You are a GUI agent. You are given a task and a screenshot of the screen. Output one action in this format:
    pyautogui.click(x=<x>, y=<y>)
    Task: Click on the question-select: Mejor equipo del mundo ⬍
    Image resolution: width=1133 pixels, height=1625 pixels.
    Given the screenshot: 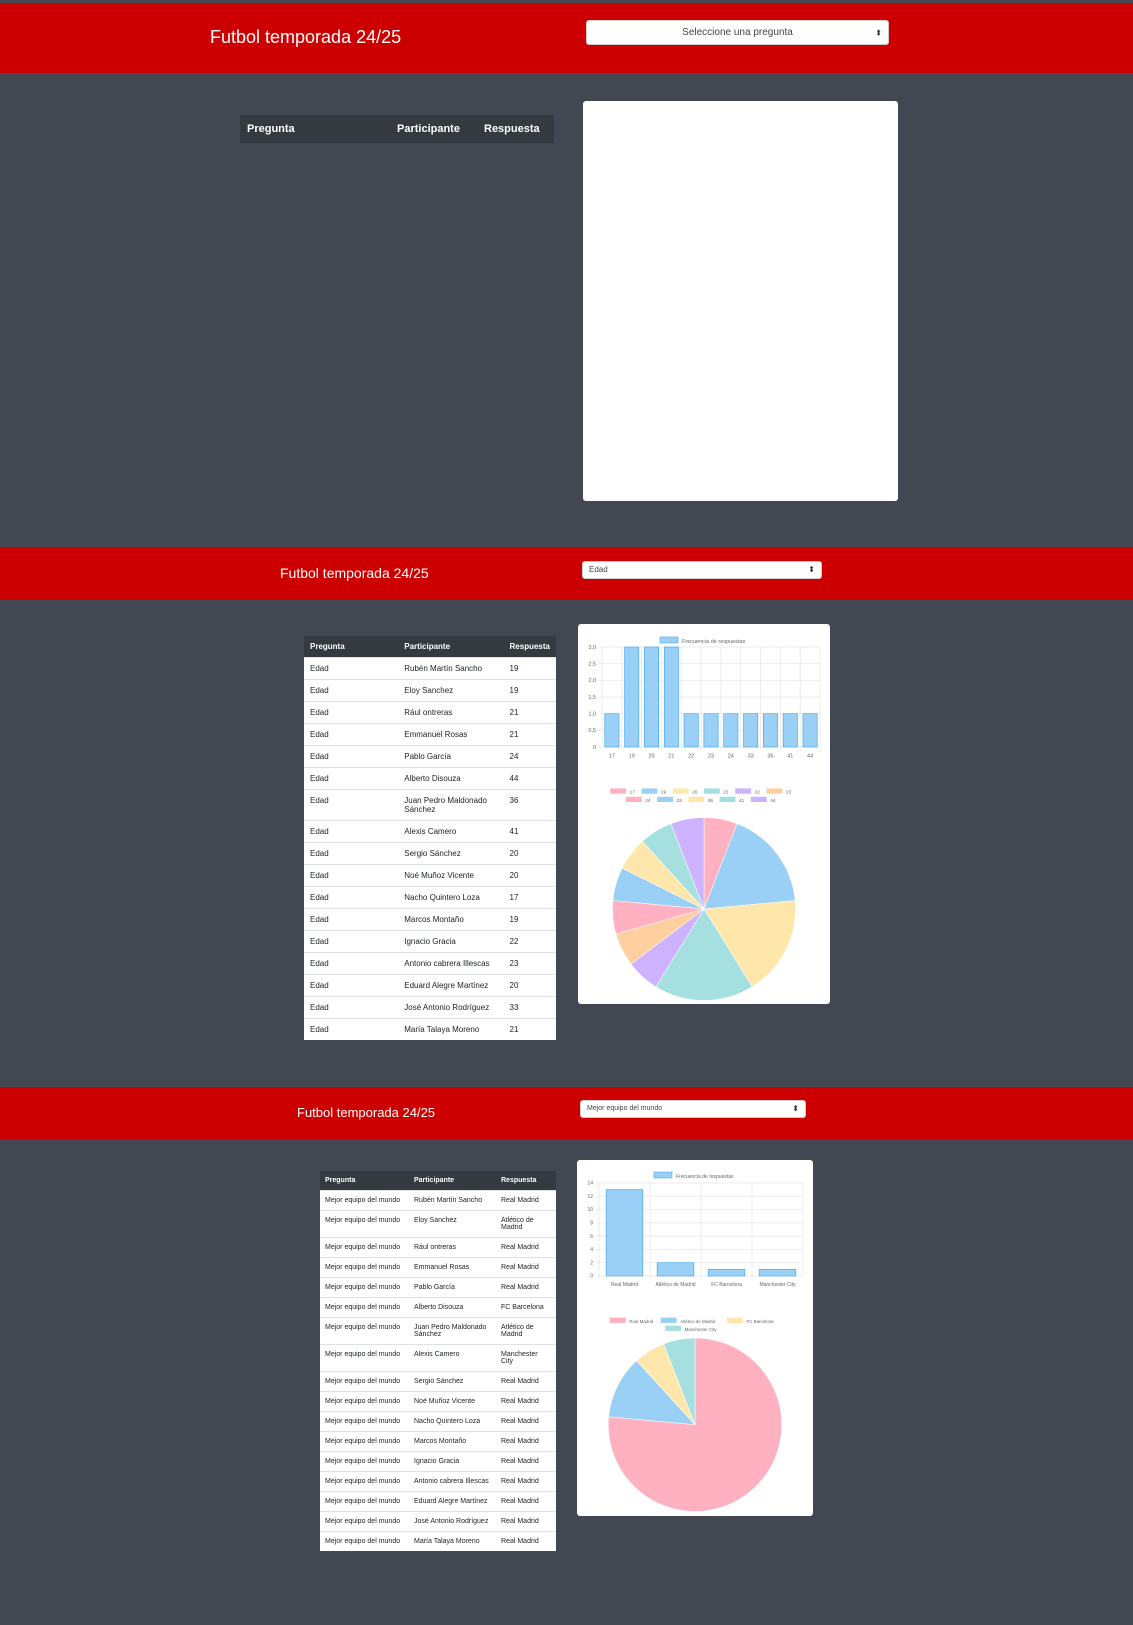 What is the action you would take?
    pyautogui.click(x=693, y=1109)
    